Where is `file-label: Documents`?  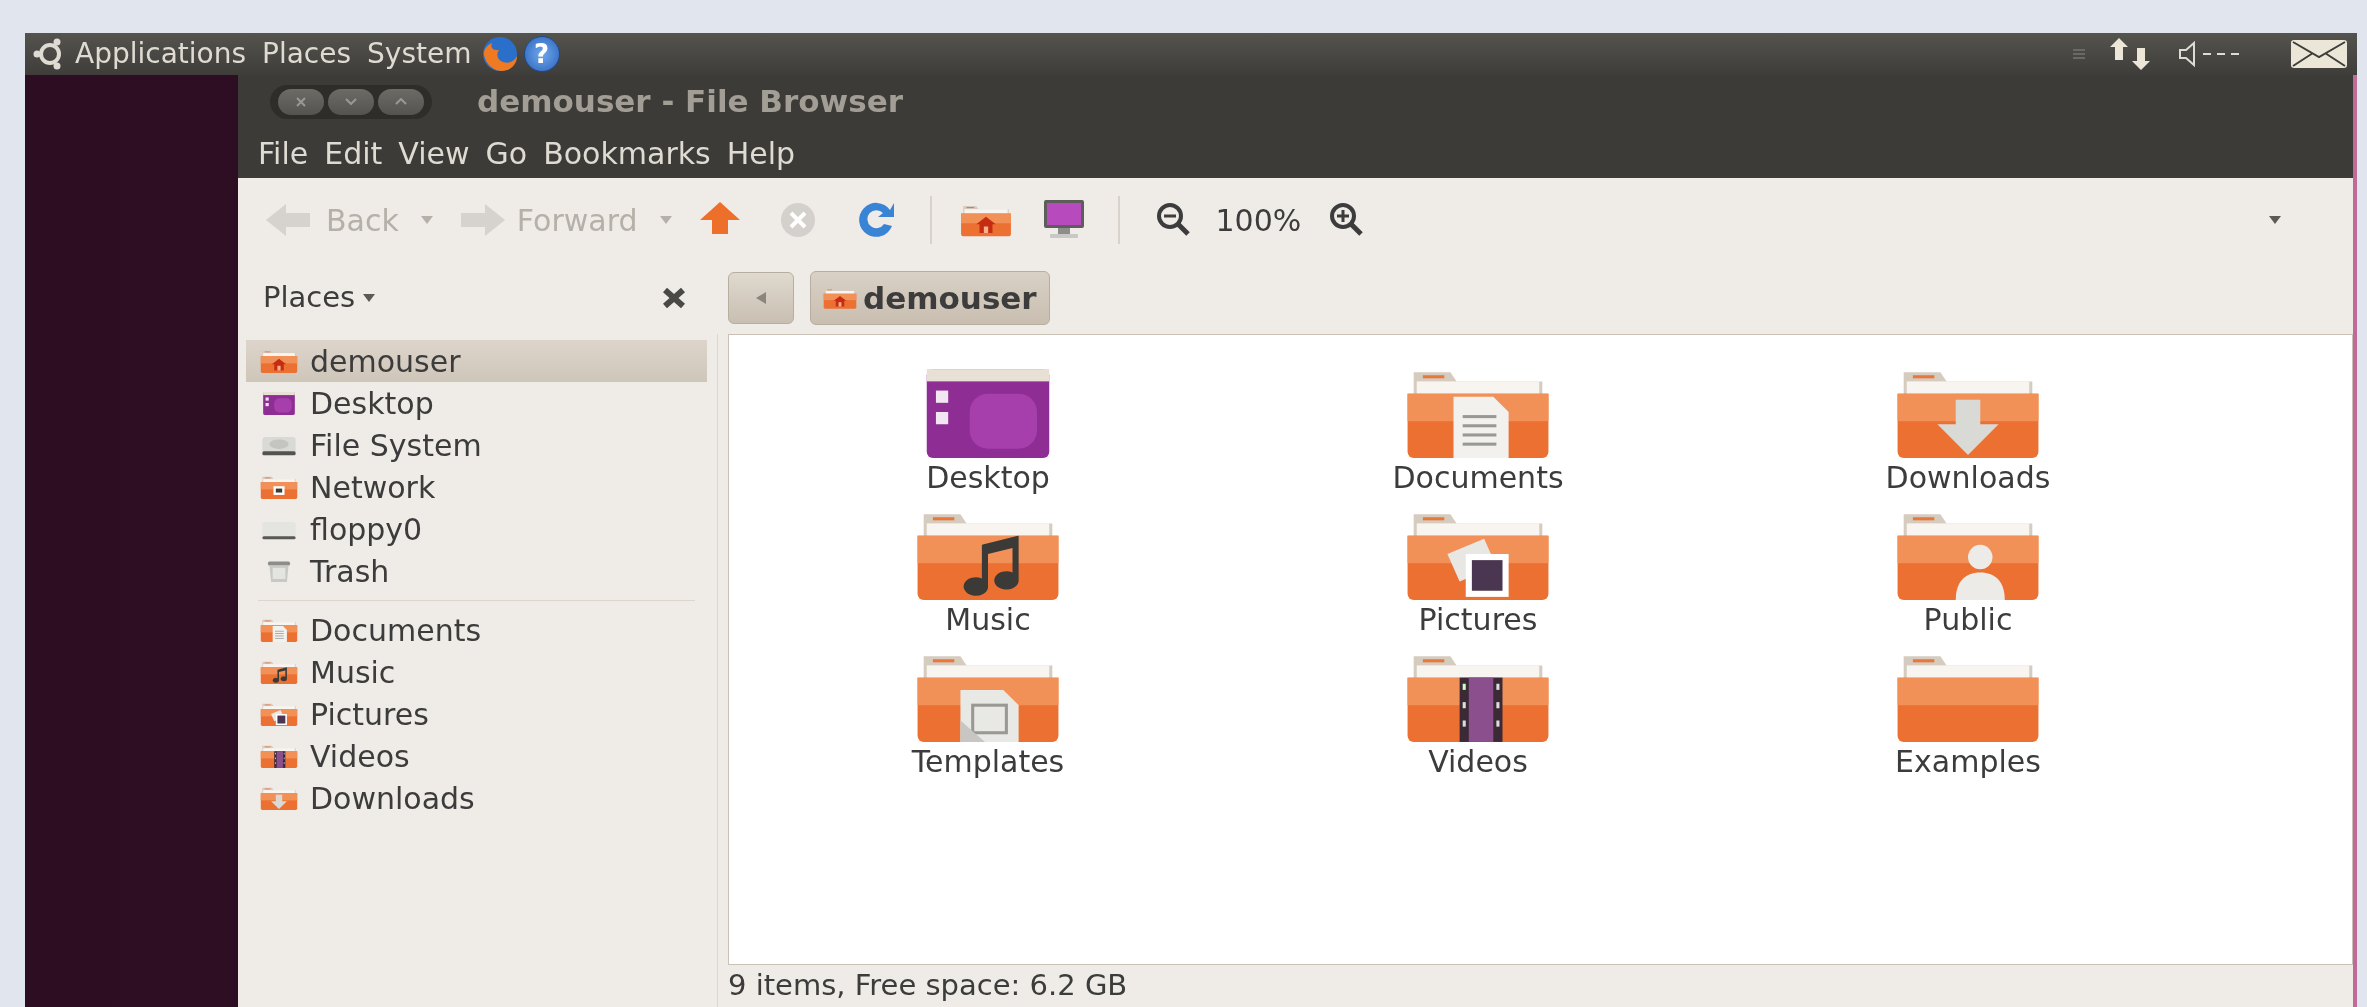
file-label: Documents is located at coordinates (1478, 477).